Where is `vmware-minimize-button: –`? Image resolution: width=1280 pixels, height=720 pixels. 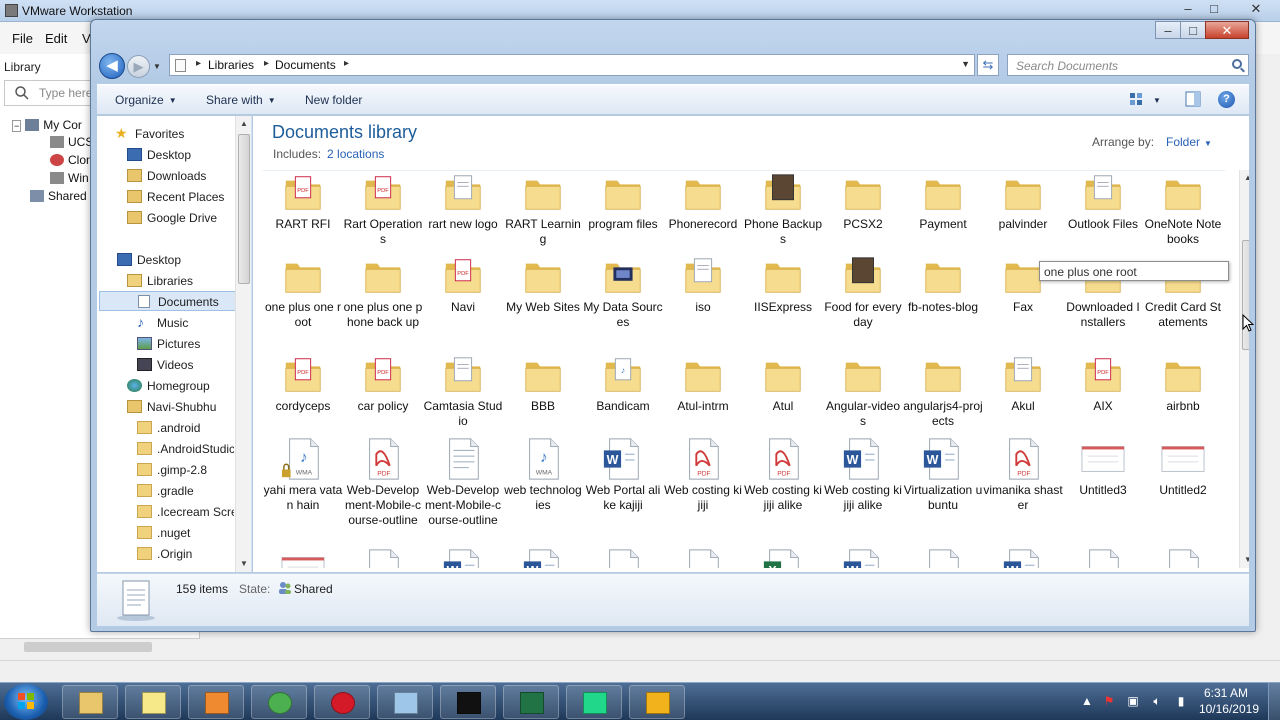
vmware-minimize-button: – is located at coordinates (1188, 10).